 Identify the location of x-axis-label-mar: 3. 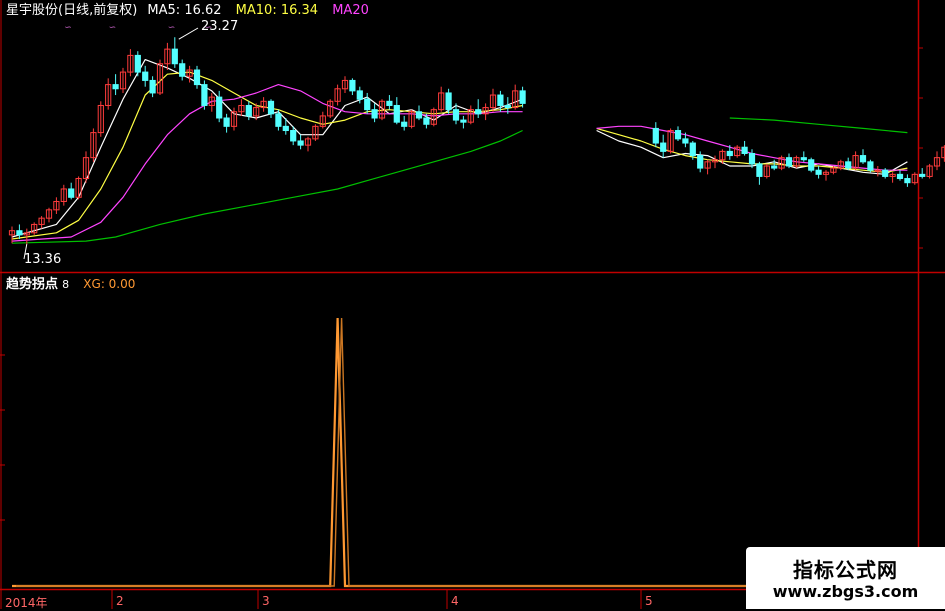
(266, 601).